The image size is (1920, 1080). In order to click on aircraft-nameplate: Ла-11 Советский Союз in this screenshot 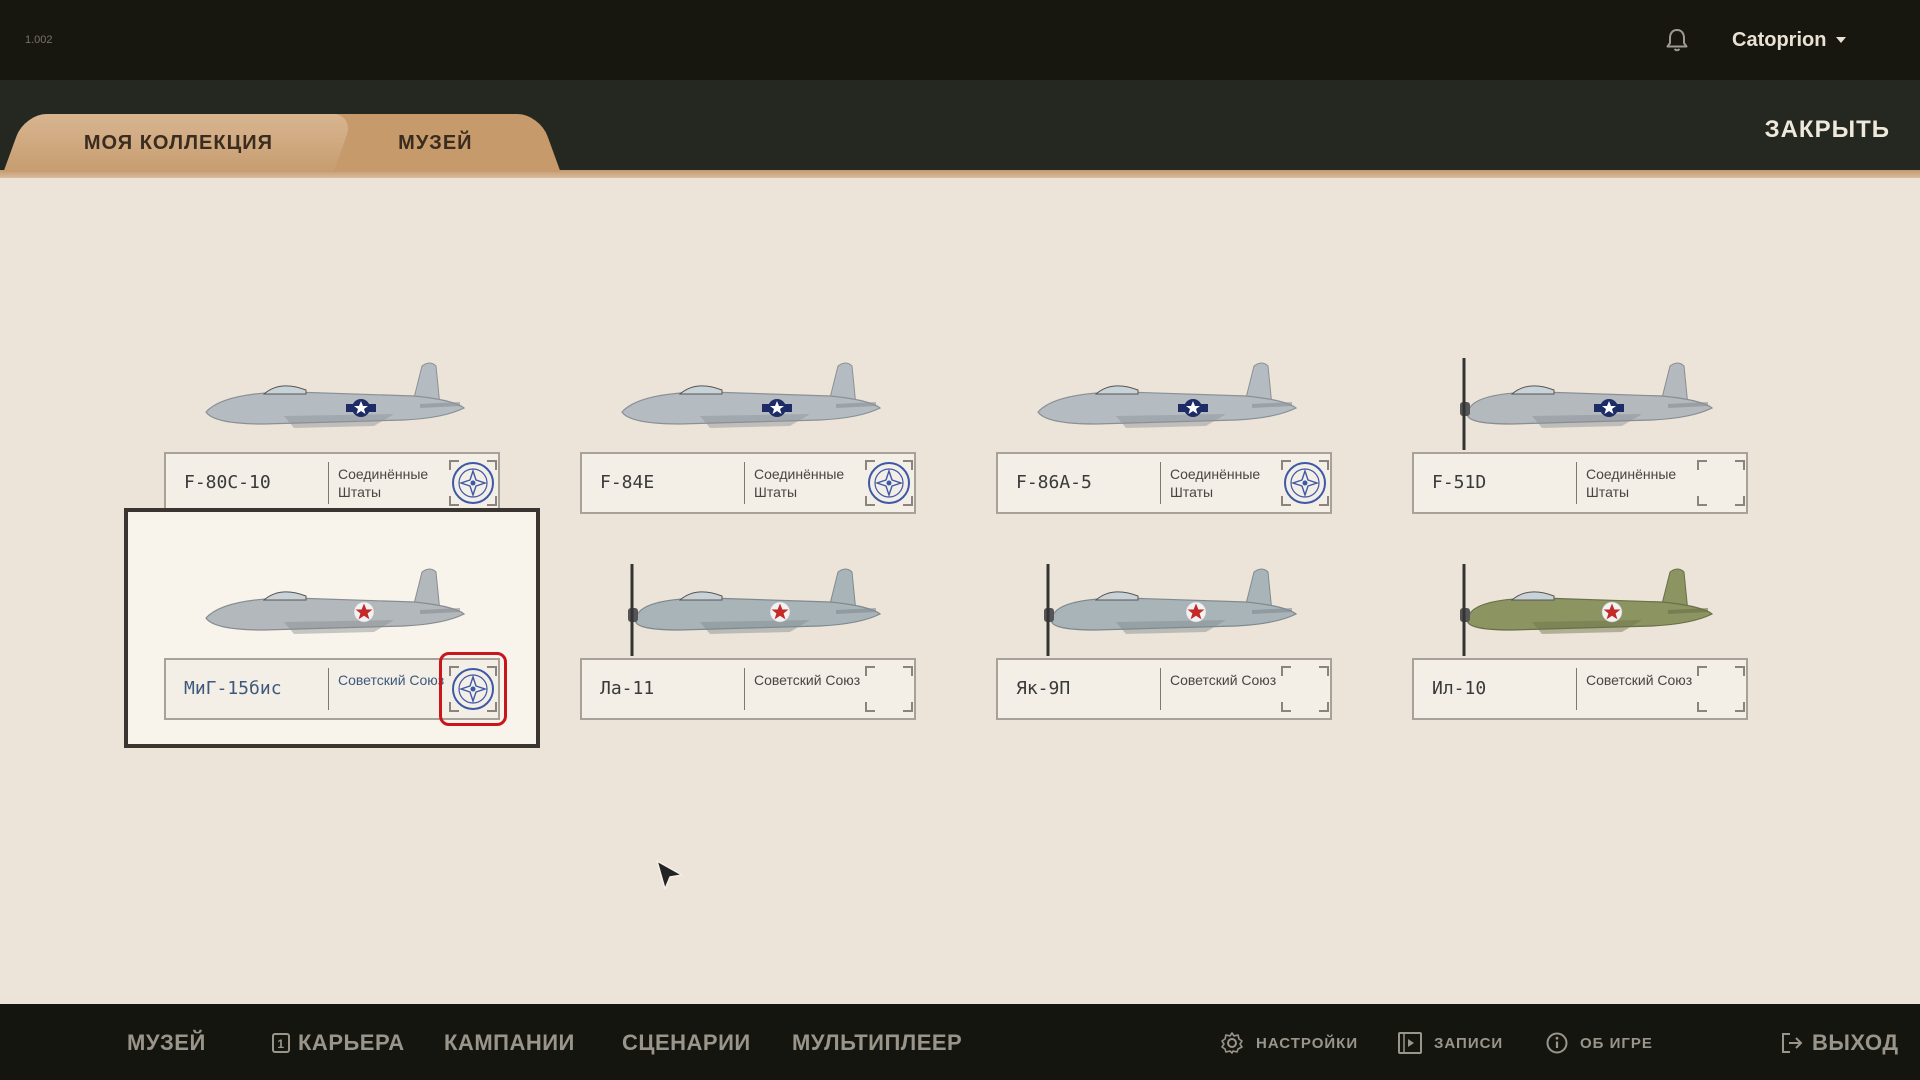, I will do `click(748, 689)`.